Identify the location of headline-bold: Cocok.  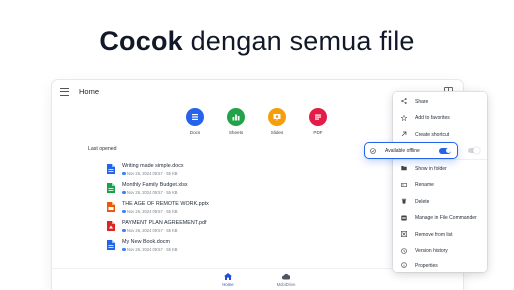
(141, 41).